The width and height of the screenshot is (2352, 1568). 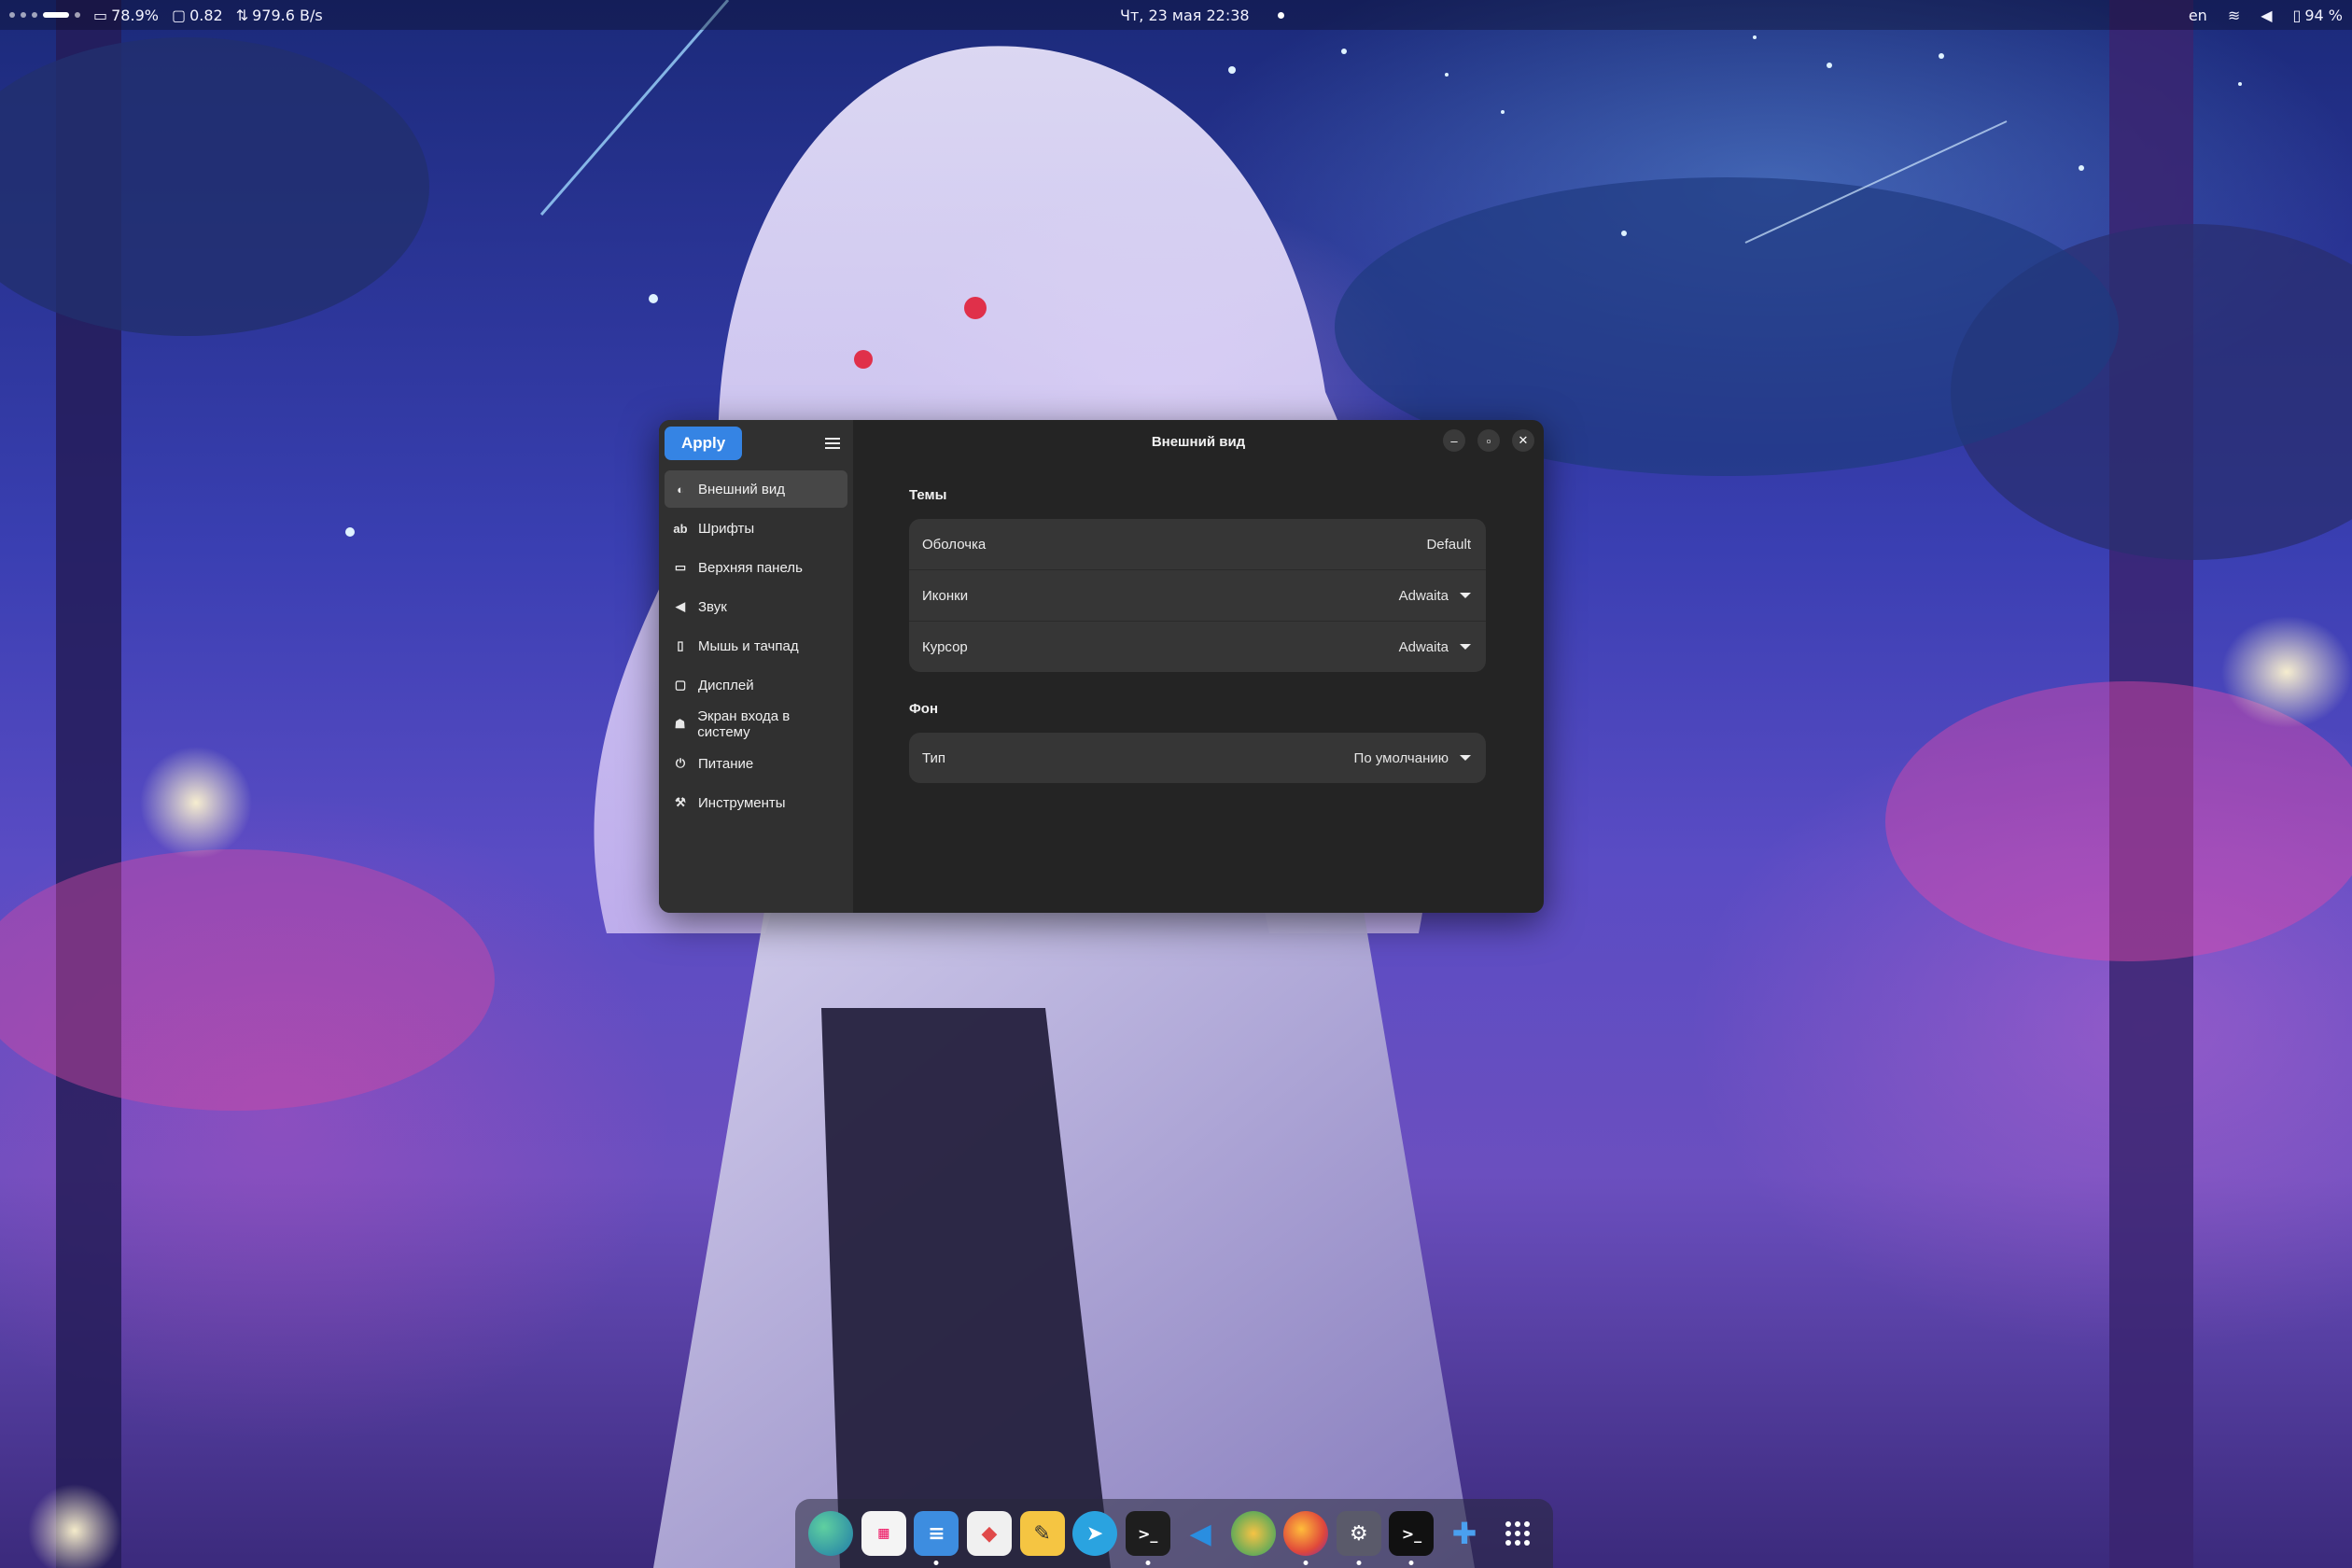 What do you see at coordinates (680, 802) in the screenshot?
I see `tools-icon: ⚒` at bounding box center [680, 802].